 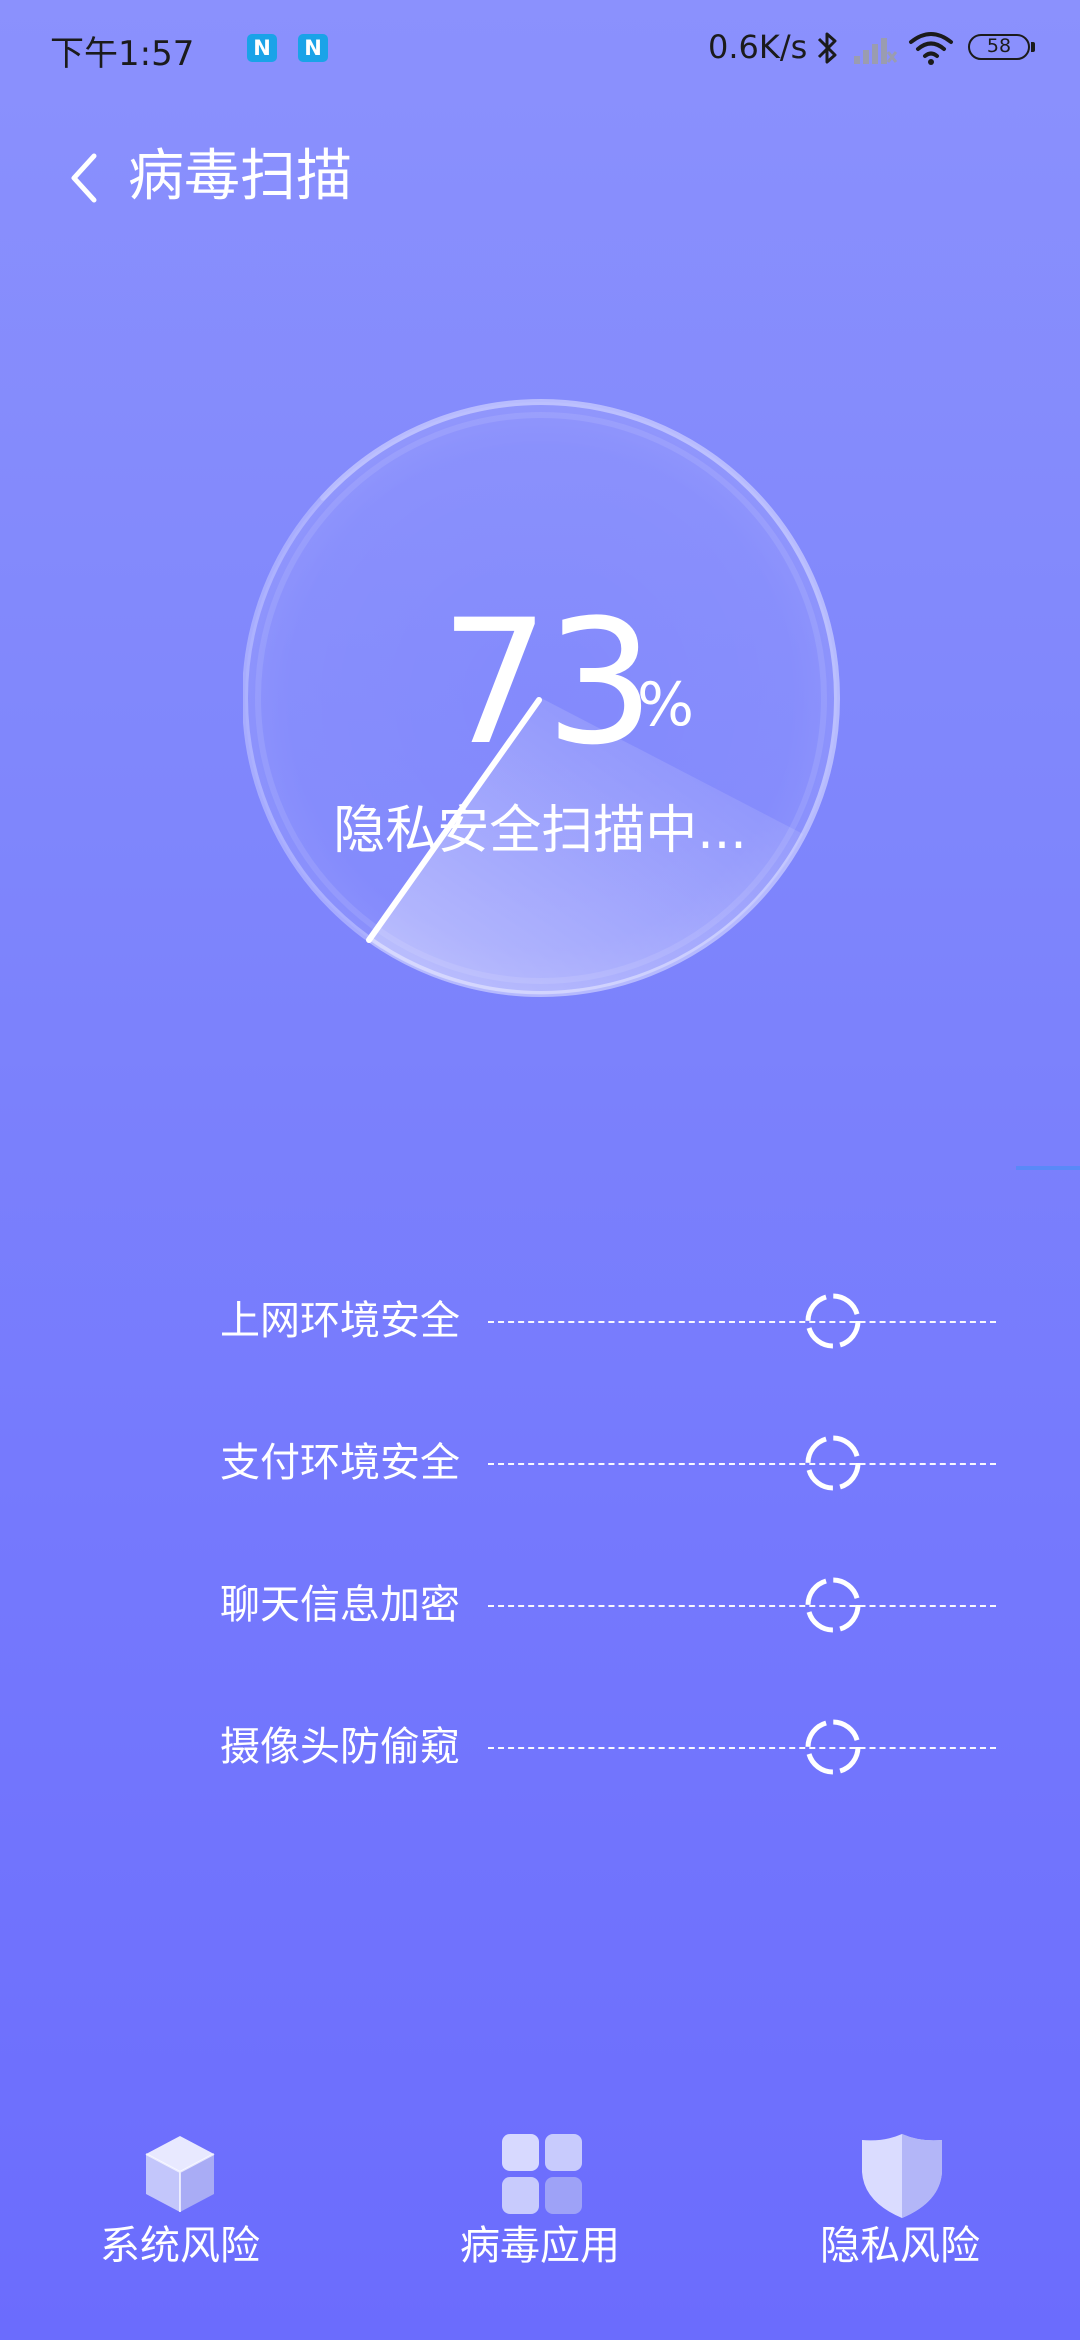 I want to click on bottom-nav-system-risk: 系统风险, so click(x=180, y=2200).